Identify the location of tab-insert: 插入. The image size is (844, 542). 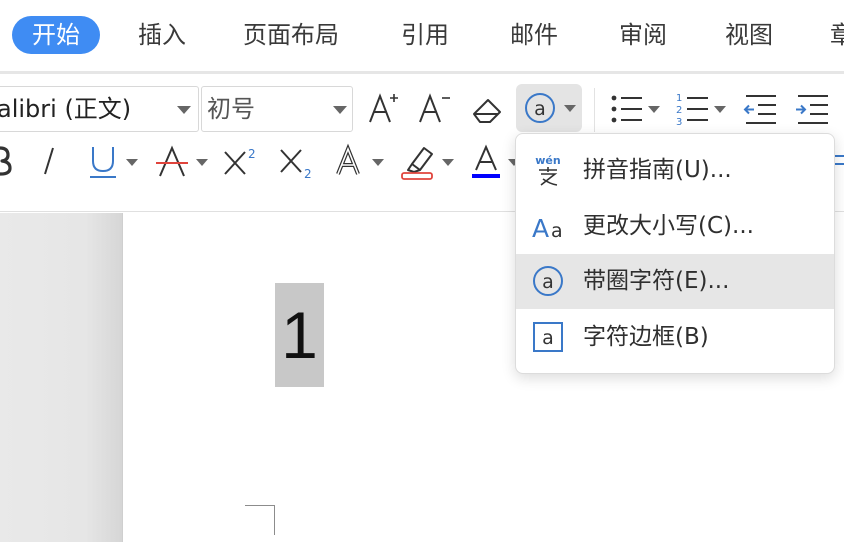
(162, 35).